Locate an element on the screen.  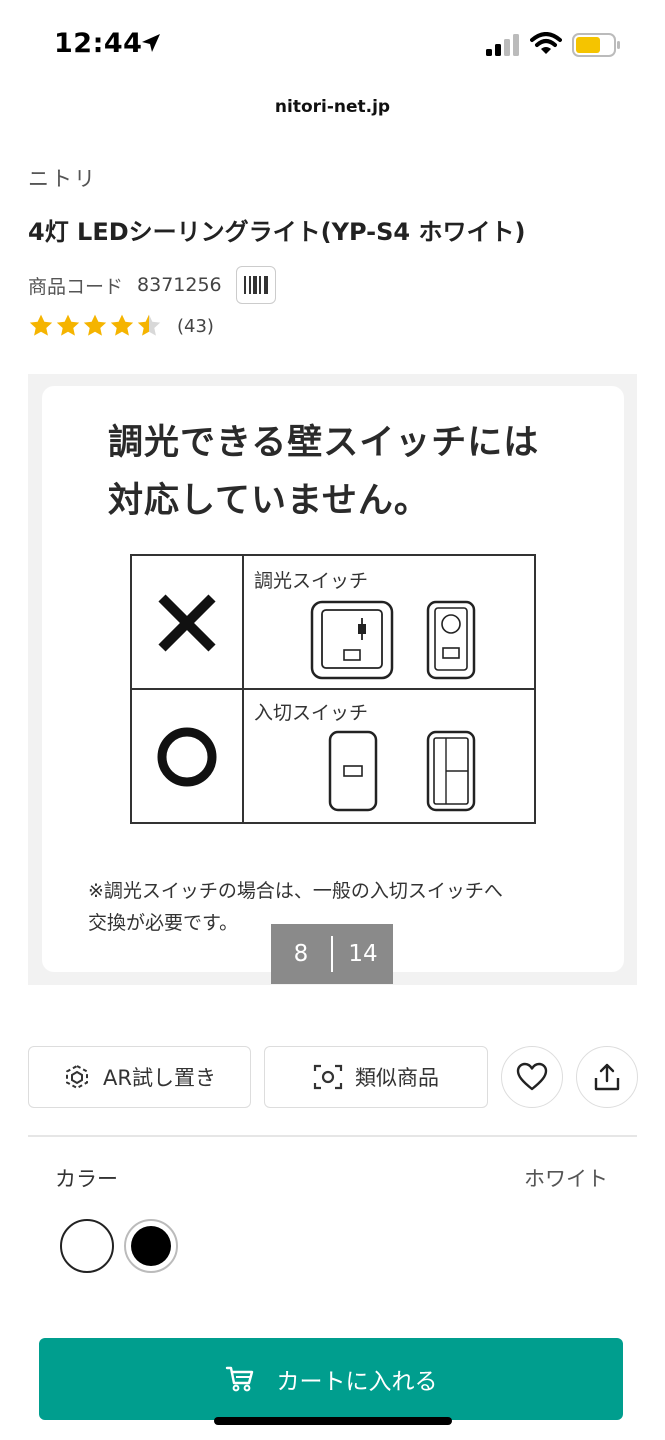
color-swatch-white is located at coordinates (87, 1246).